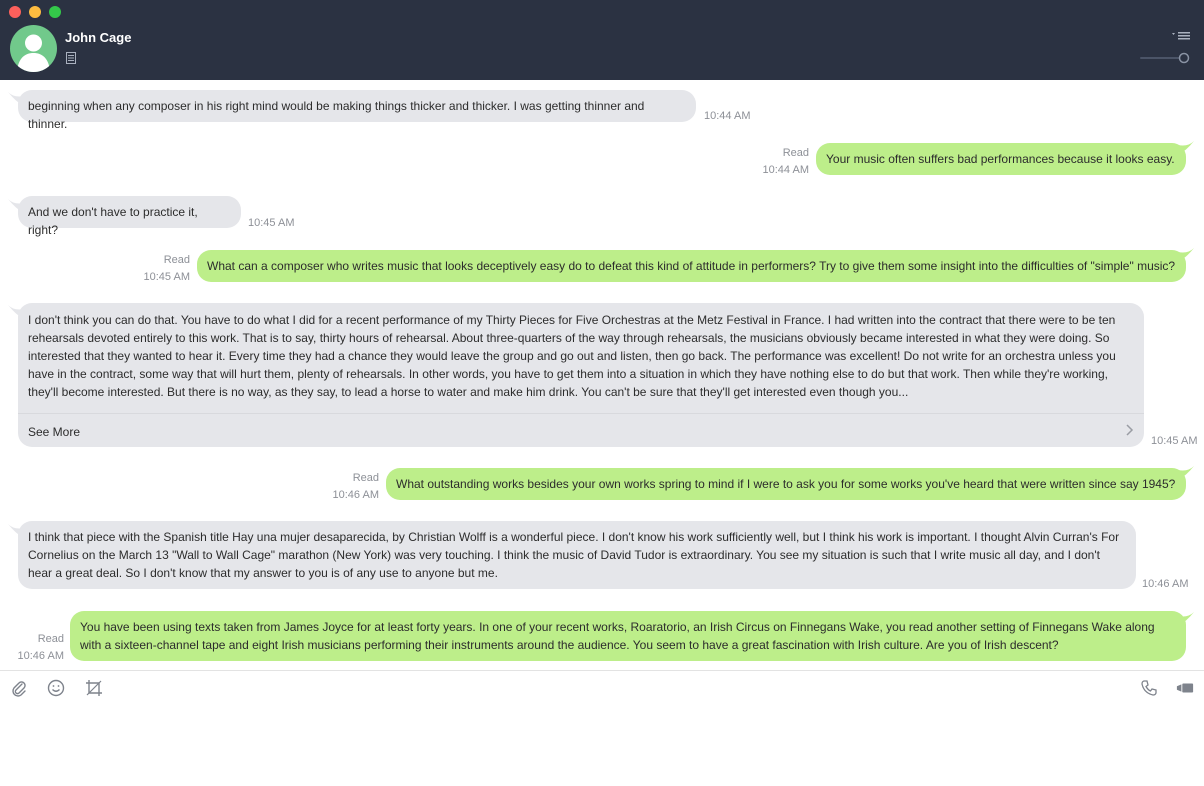  I want to click on note-icon, so click(71, 58).